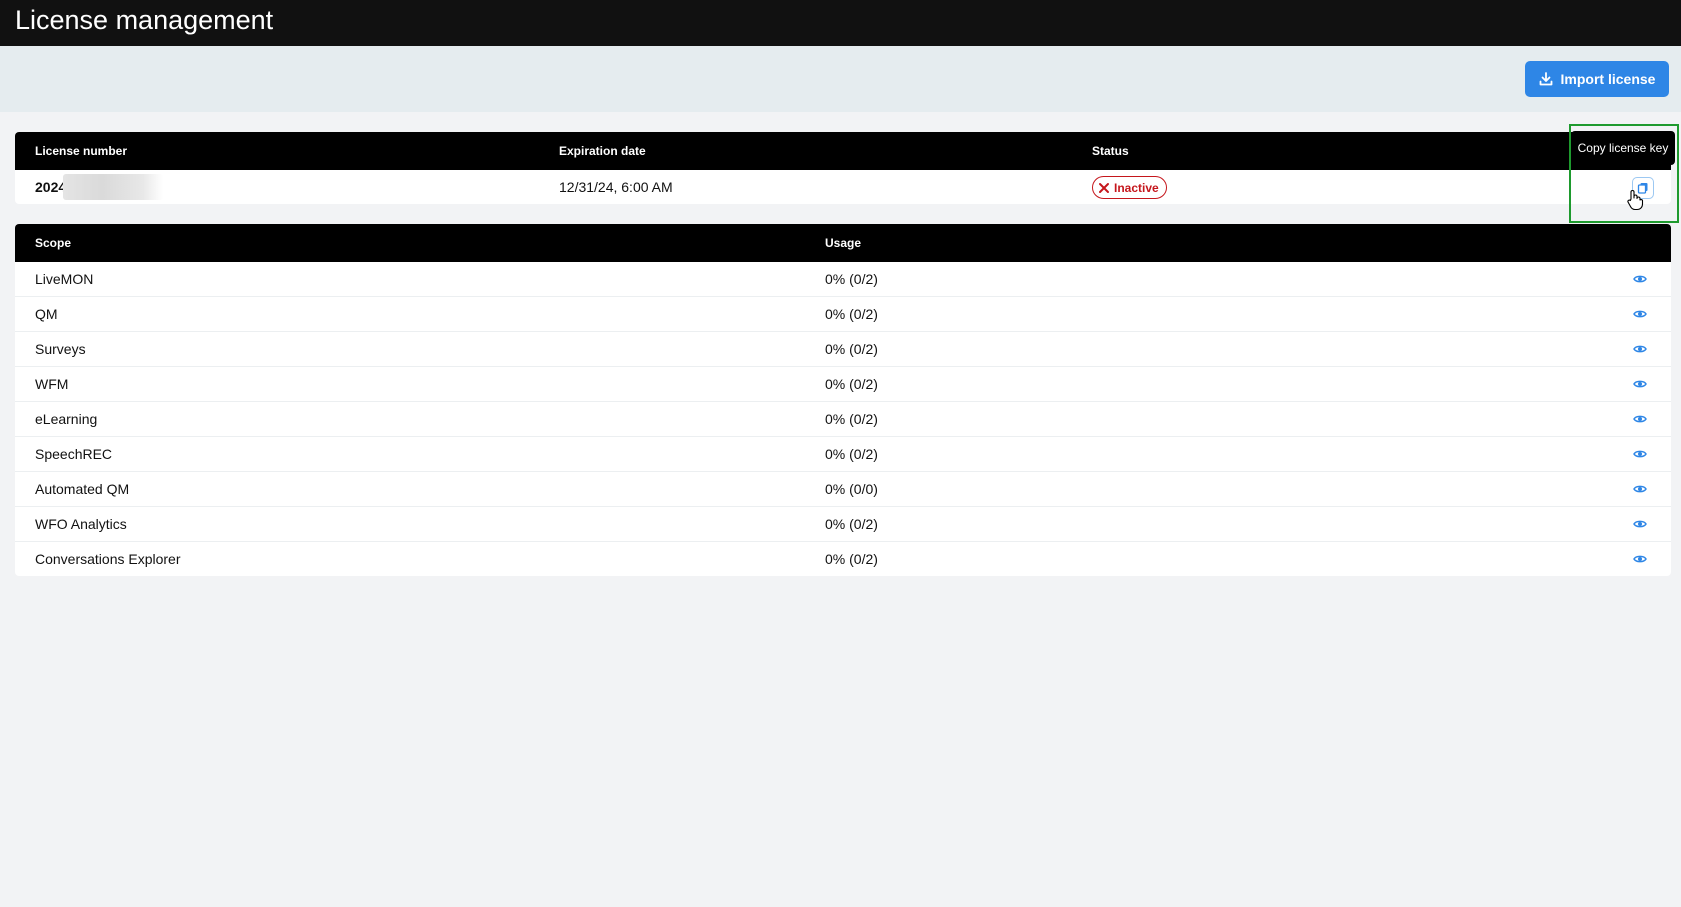 The image size is (1681, 907). I want to click on expiration-date: 12/31/24, 6:00 AM, so click(616, 187).